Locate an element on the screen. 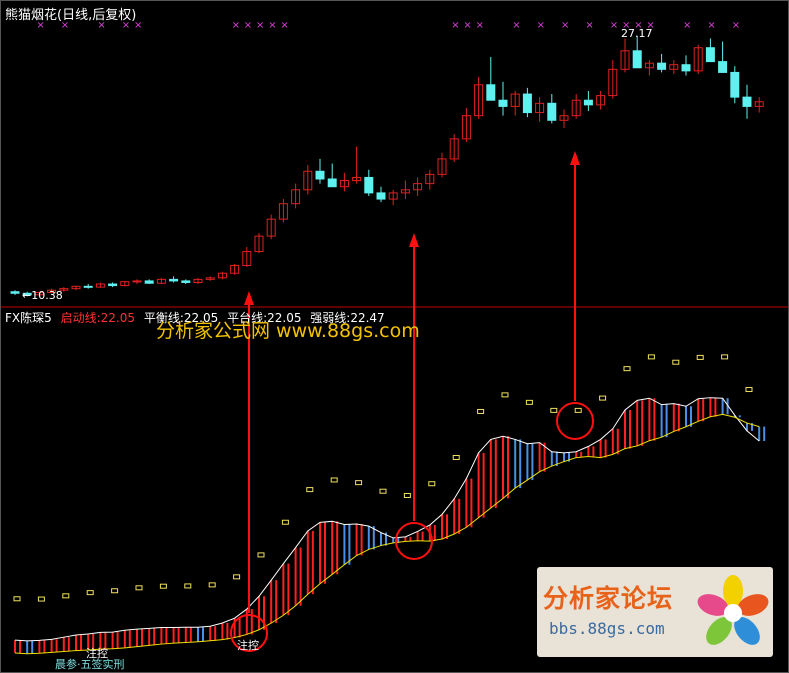  chart-title: 熊猫烟花(日线,后复权) is located at coordinates (71, 15).